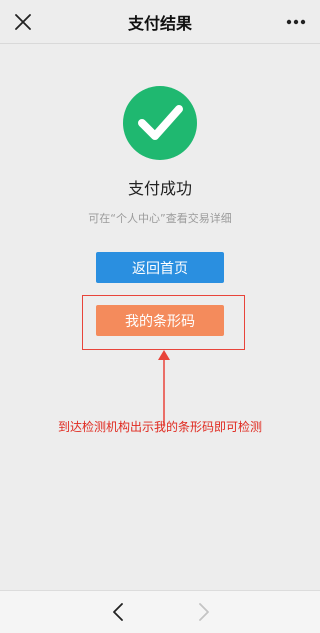 This screenshot has height=633, width=320. What do you see at coordinates (160, 218) in the screenshot?
I see `success-hint: 可在“个人中心”查看交易详细` at bounding box center [160, 218].